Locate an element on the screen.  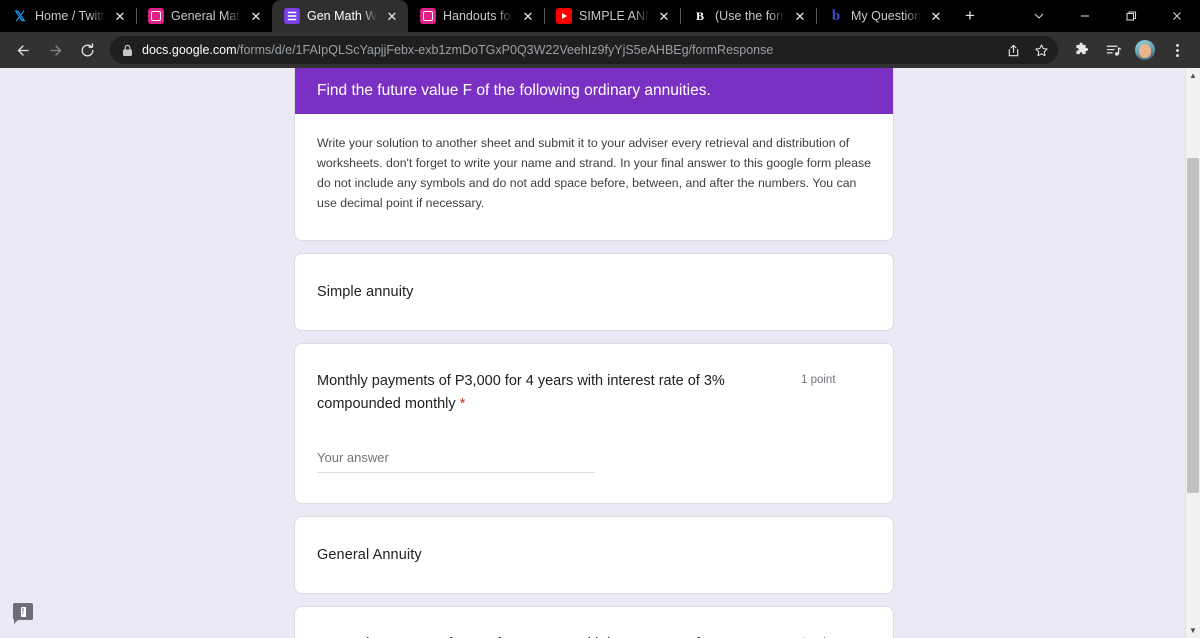
tab-title: Gen Math Wor is located at coordinates (342, 16).